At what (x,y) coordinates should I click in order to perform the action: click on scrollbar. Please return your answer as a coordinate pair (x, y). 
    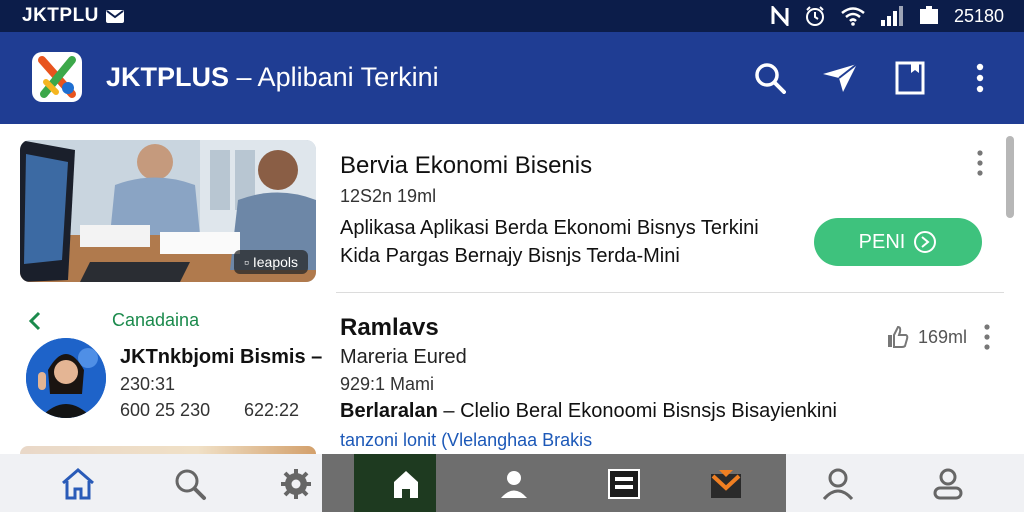
    Looking at the image, I should click on (1010, 177).